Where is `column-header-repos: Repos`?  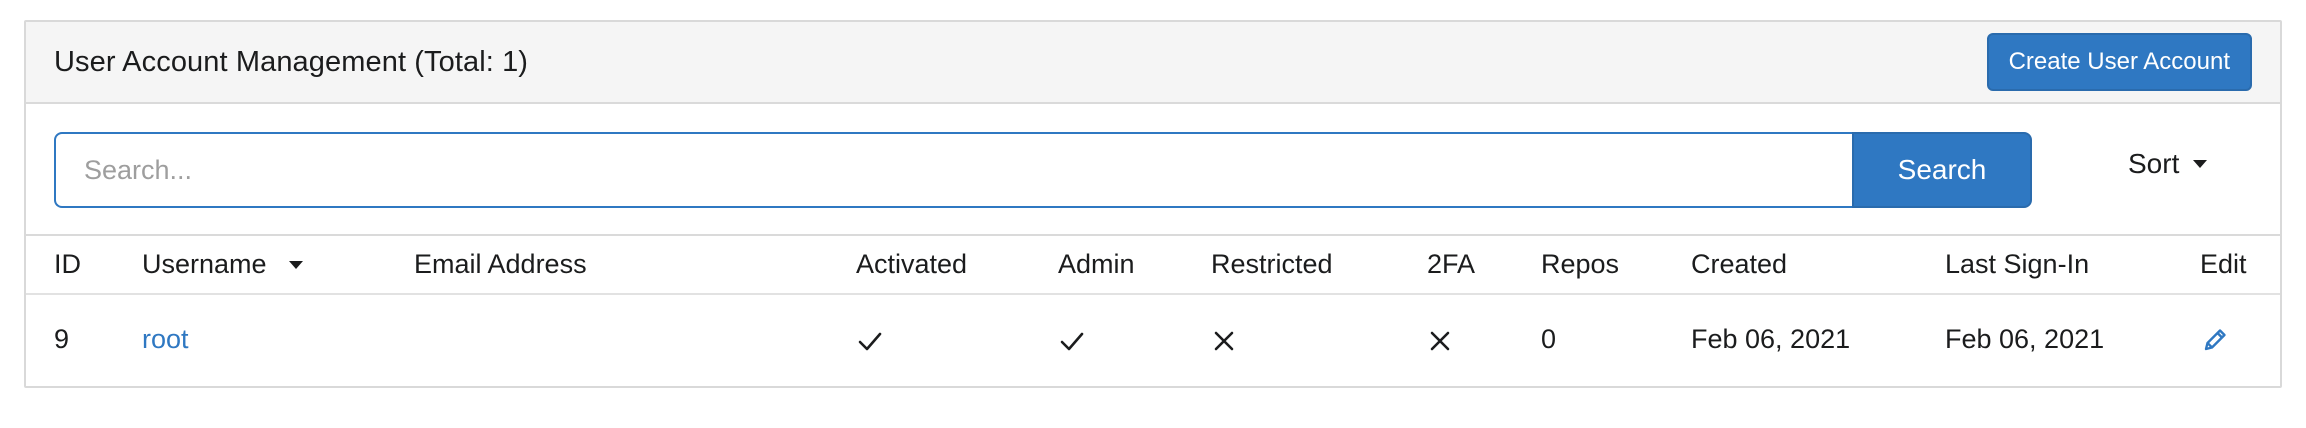 column-header-repos: Repos is located at coordinates (1580, 264).